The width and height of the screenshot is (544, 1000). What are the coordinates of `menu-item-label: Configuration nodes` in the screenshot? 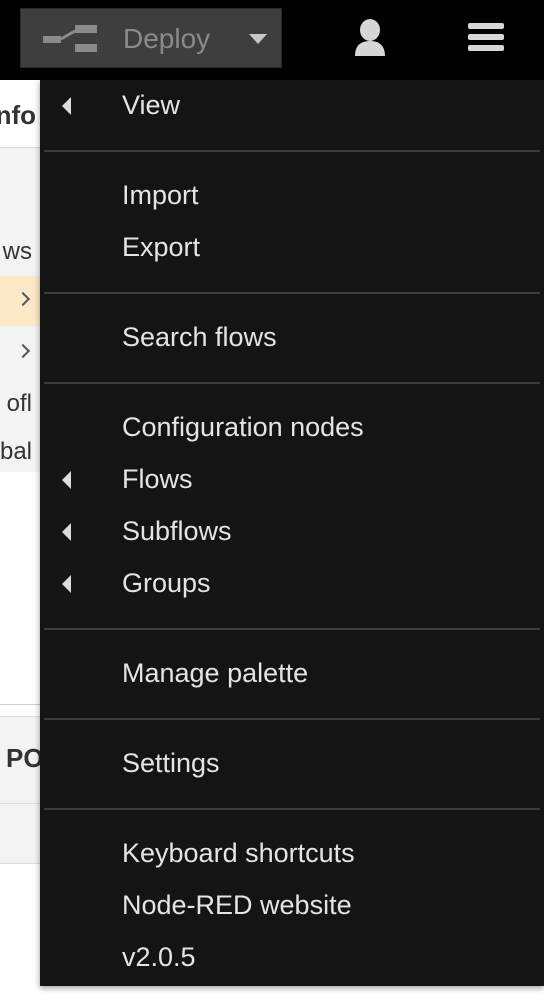 It's located at (243, 427).